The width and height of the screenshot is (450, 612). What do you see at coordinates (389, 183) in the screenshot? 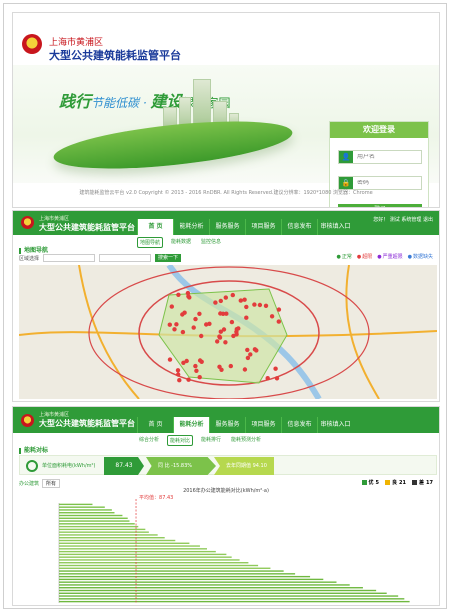
I see `password-input` at bounding box center [389, 183].